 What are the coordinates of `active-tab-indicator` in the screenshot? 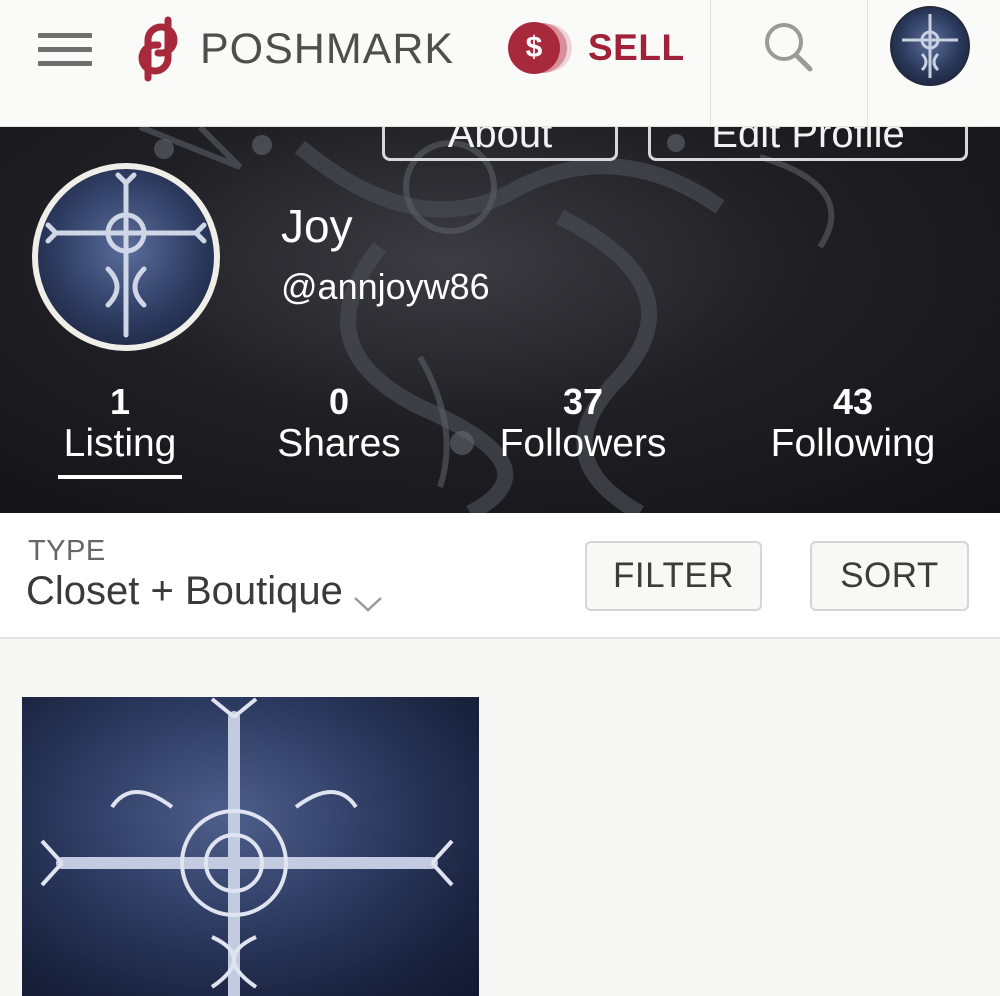 It's located at (120, 477).